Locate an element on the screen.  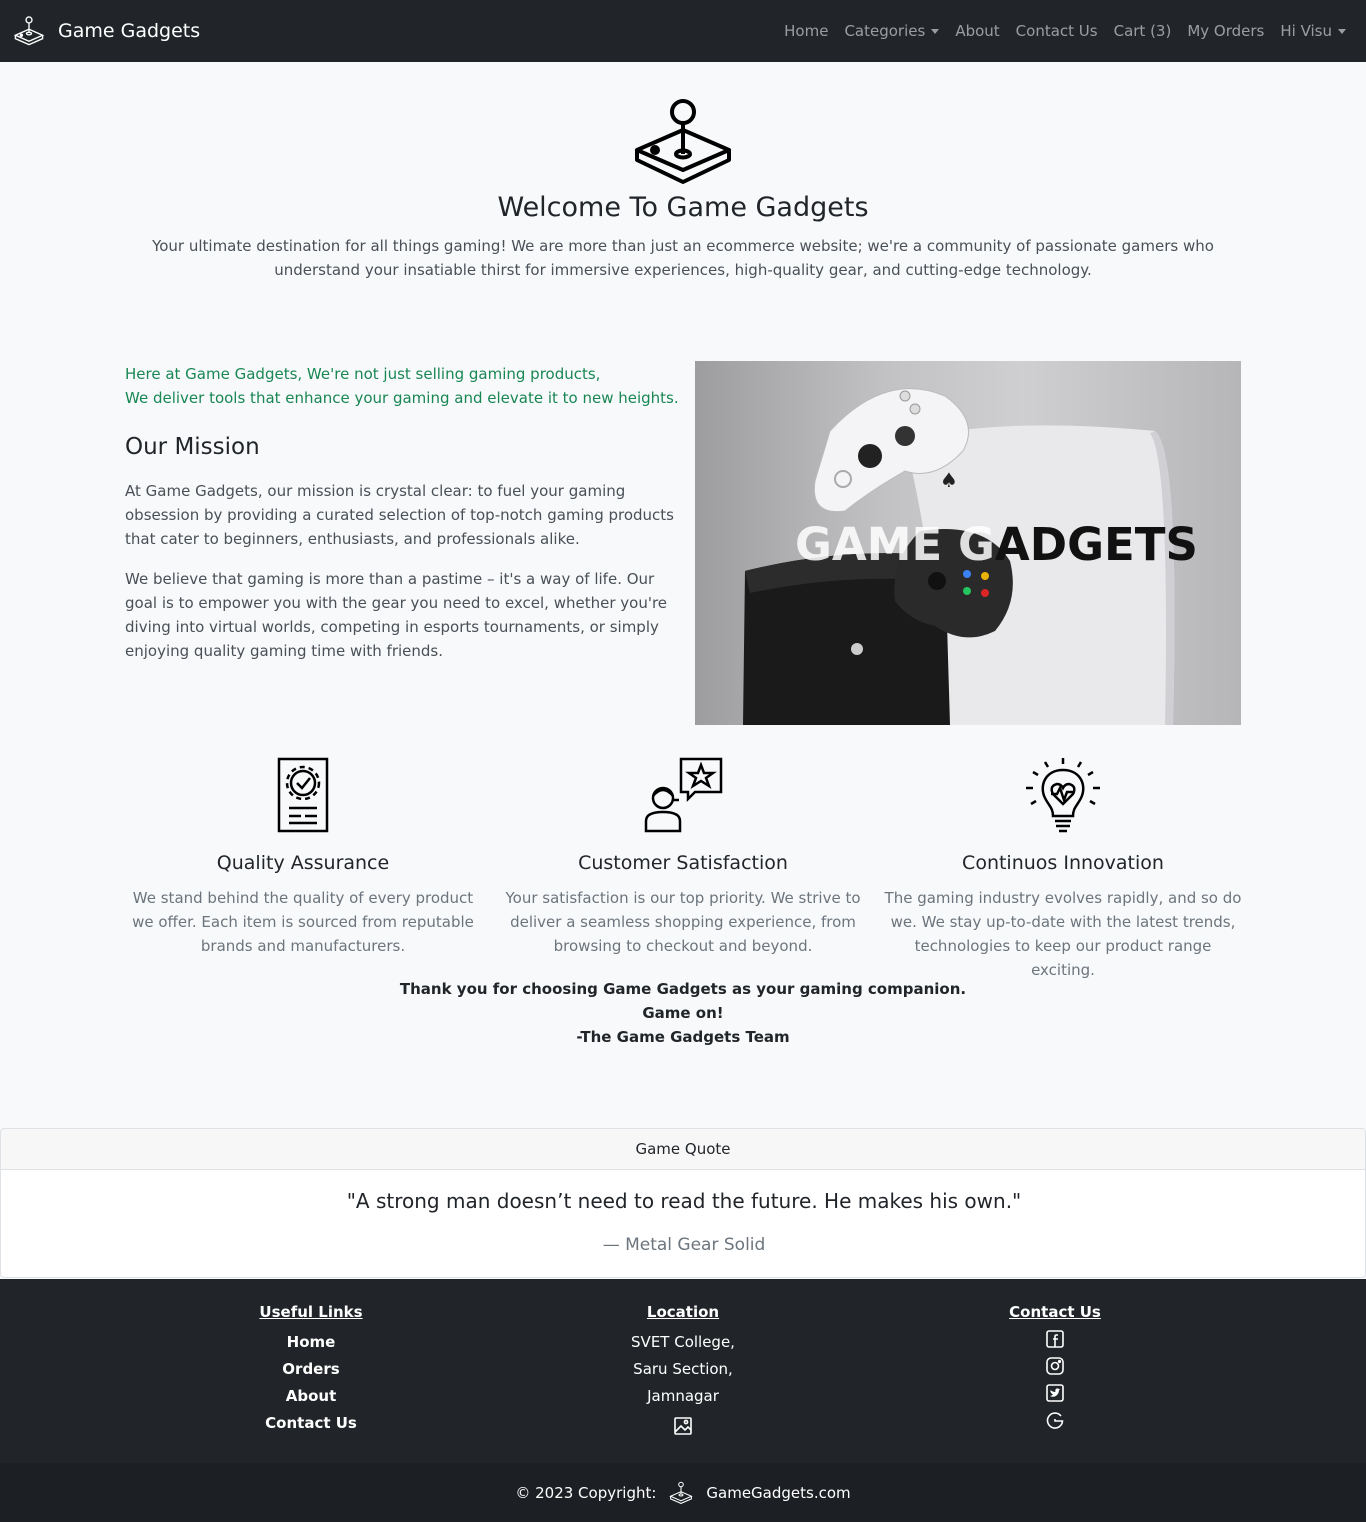
footer-heading: Useful Links is located at coordinates (311, 1312).